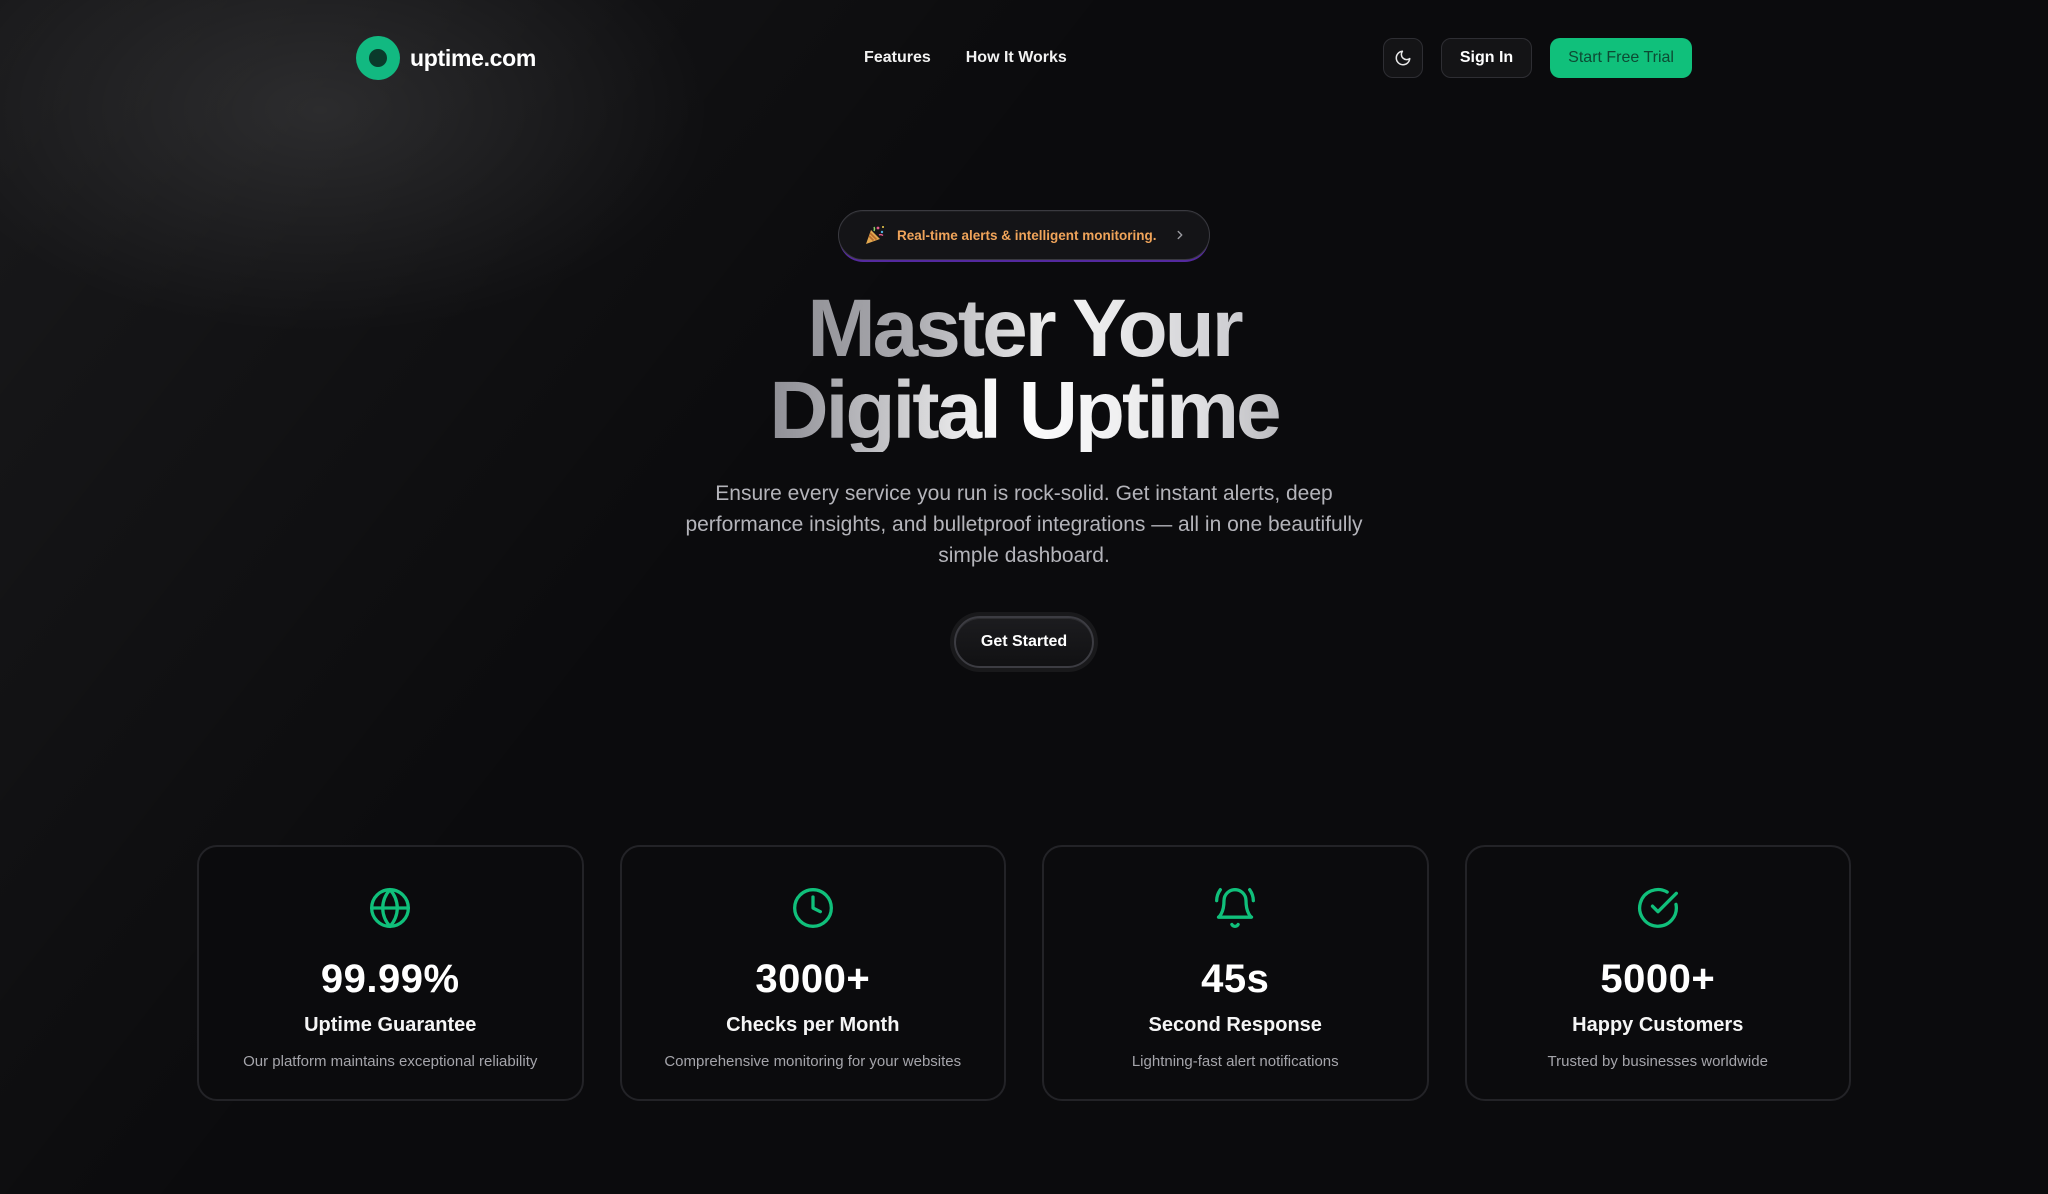  Describe the element at coordinates (390, 1025) in the screenshot. I see `stat-title: Uptime Guarantee` at that location.